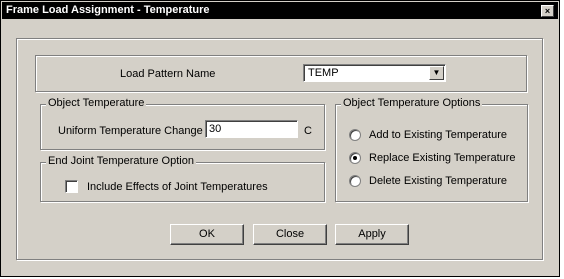 This screenshot has height=279, width=564. Describe the element at coordinates (108, 10) in the screenshot. I see `window-title: Frame Load Assignment - Temperature` at that location.